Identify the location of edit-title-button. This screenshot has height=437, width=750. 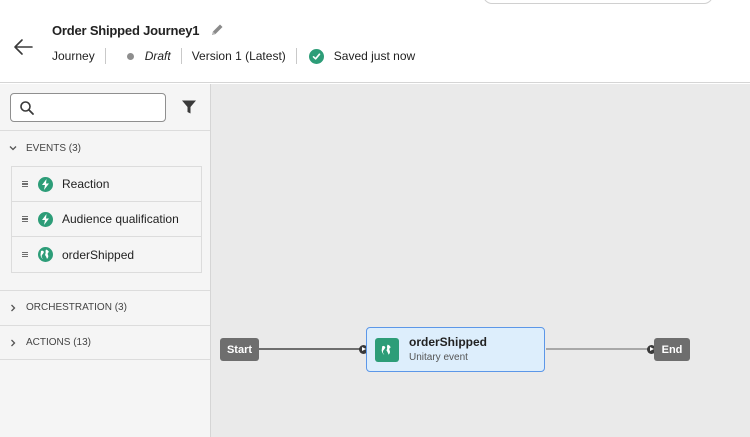
(217, 30).